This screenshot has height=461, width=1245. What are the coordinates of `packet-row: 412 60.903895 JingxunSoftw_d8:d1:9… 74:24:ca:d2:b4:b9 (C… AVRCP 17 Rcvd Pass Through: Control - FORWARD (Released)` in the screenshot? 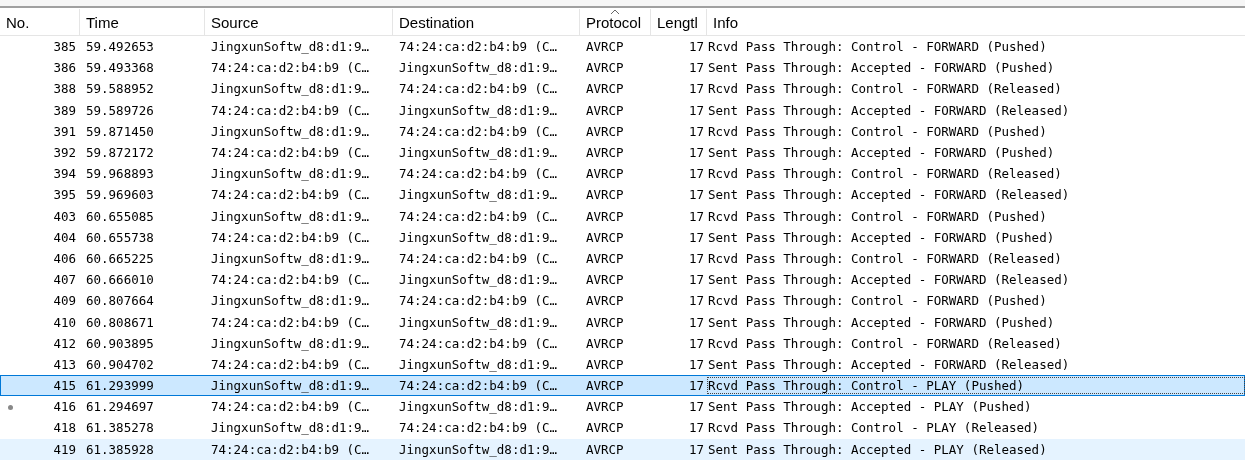 It's located at (622, 343).